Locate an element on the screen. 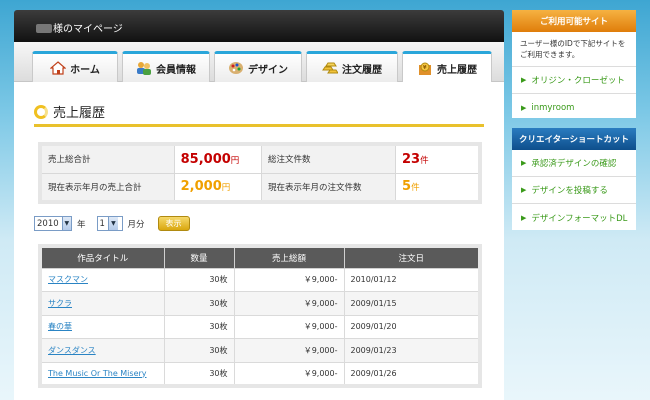  month-sales-label: 現在表示年月の売上合計 is located at coordinates (107, 187).